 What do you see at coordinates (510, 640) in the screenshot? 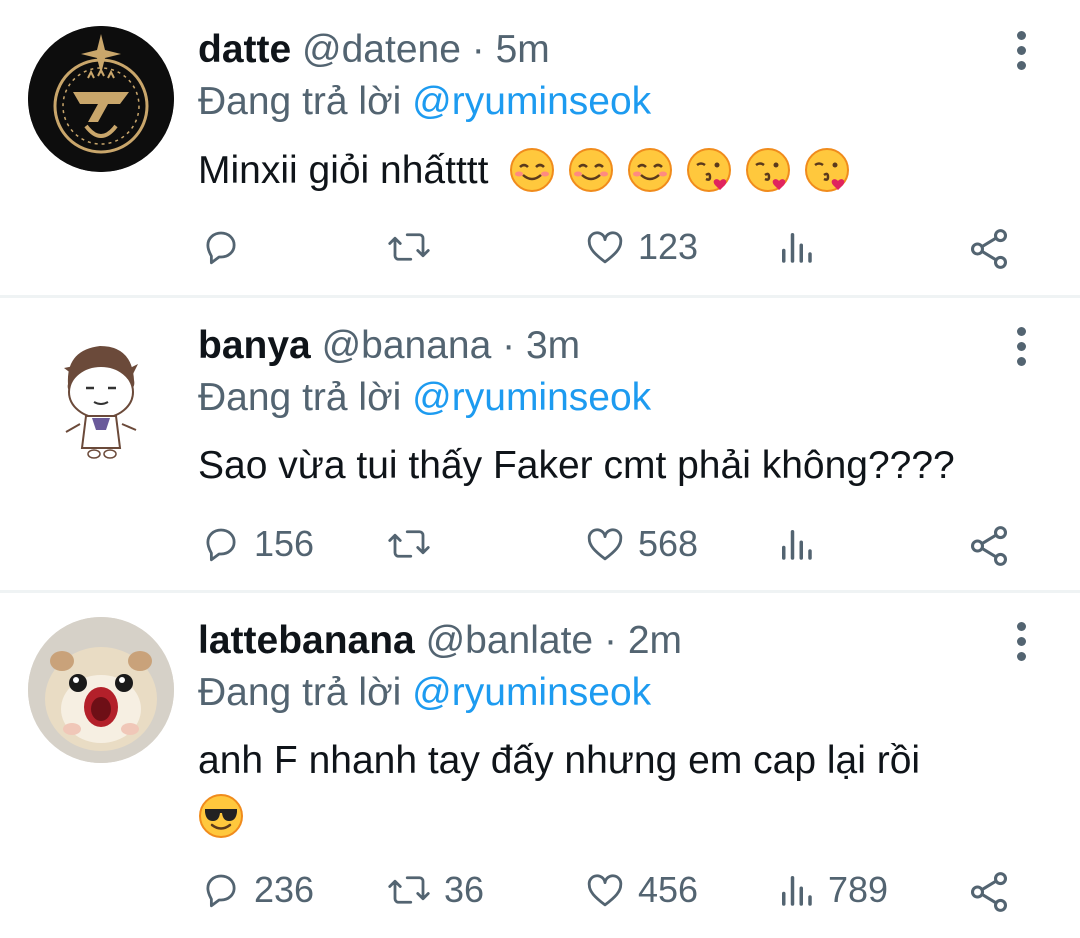
I see `handle: @banlate` at bounding box center [510, 640].